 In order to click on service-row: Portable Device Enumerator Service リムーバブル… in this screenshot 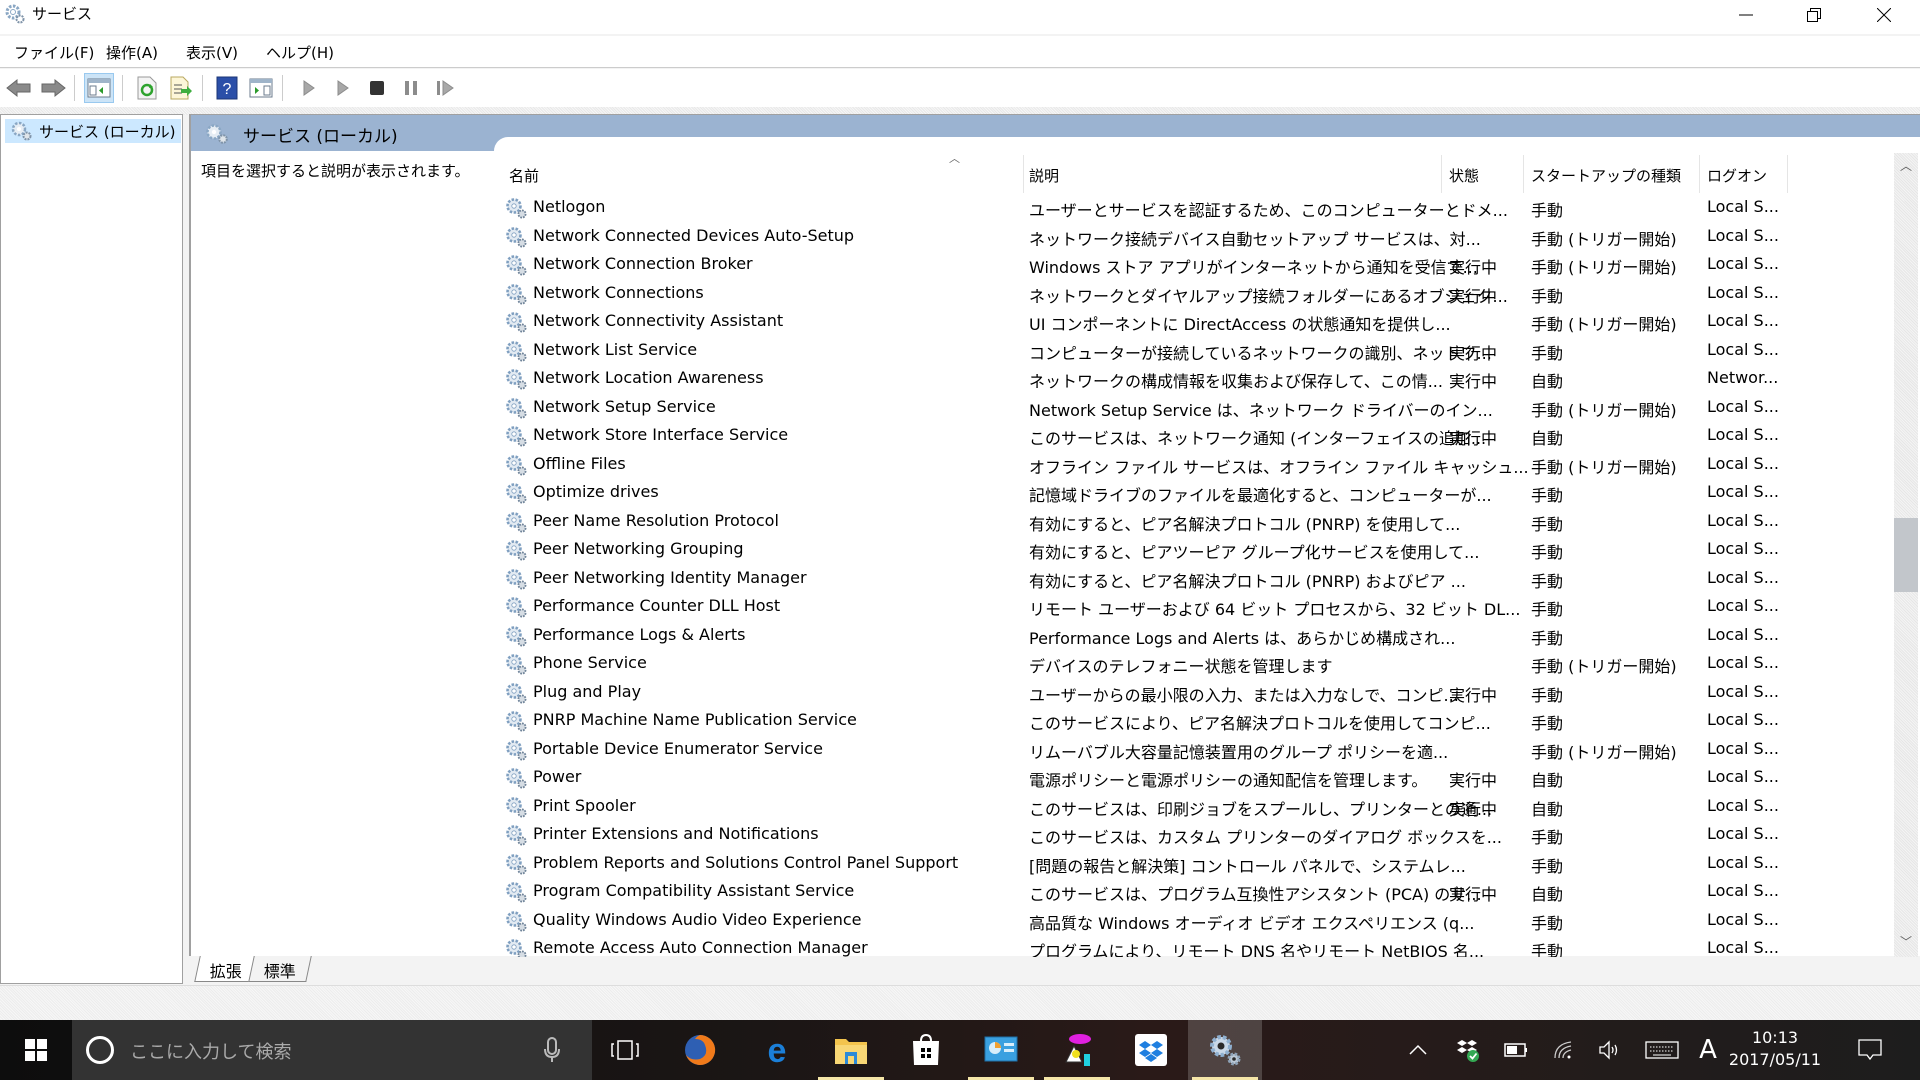, I will do `click(1193, 750)`.